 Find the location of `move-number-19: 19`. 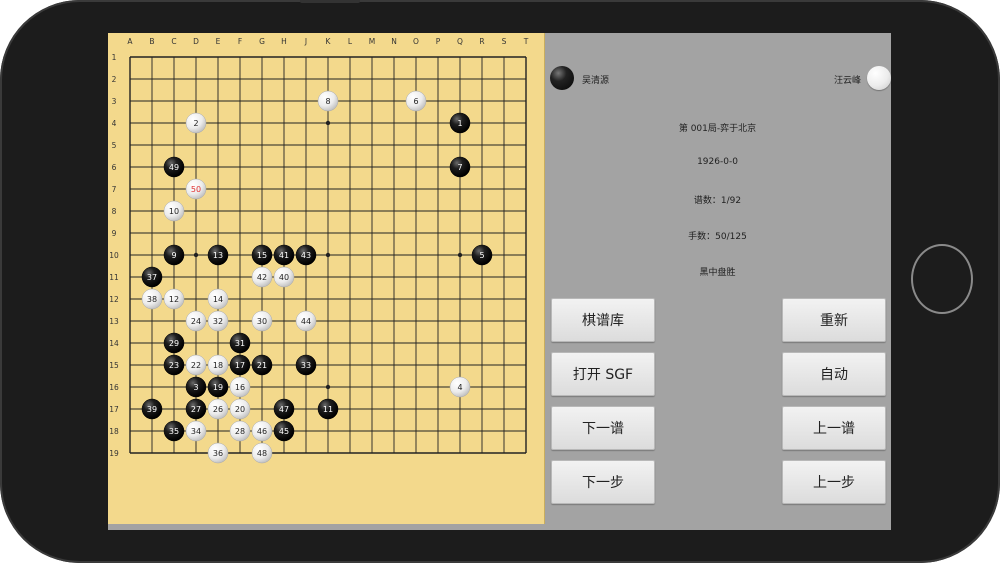

move-number-19: 19 is located at coordinates (218, 387).